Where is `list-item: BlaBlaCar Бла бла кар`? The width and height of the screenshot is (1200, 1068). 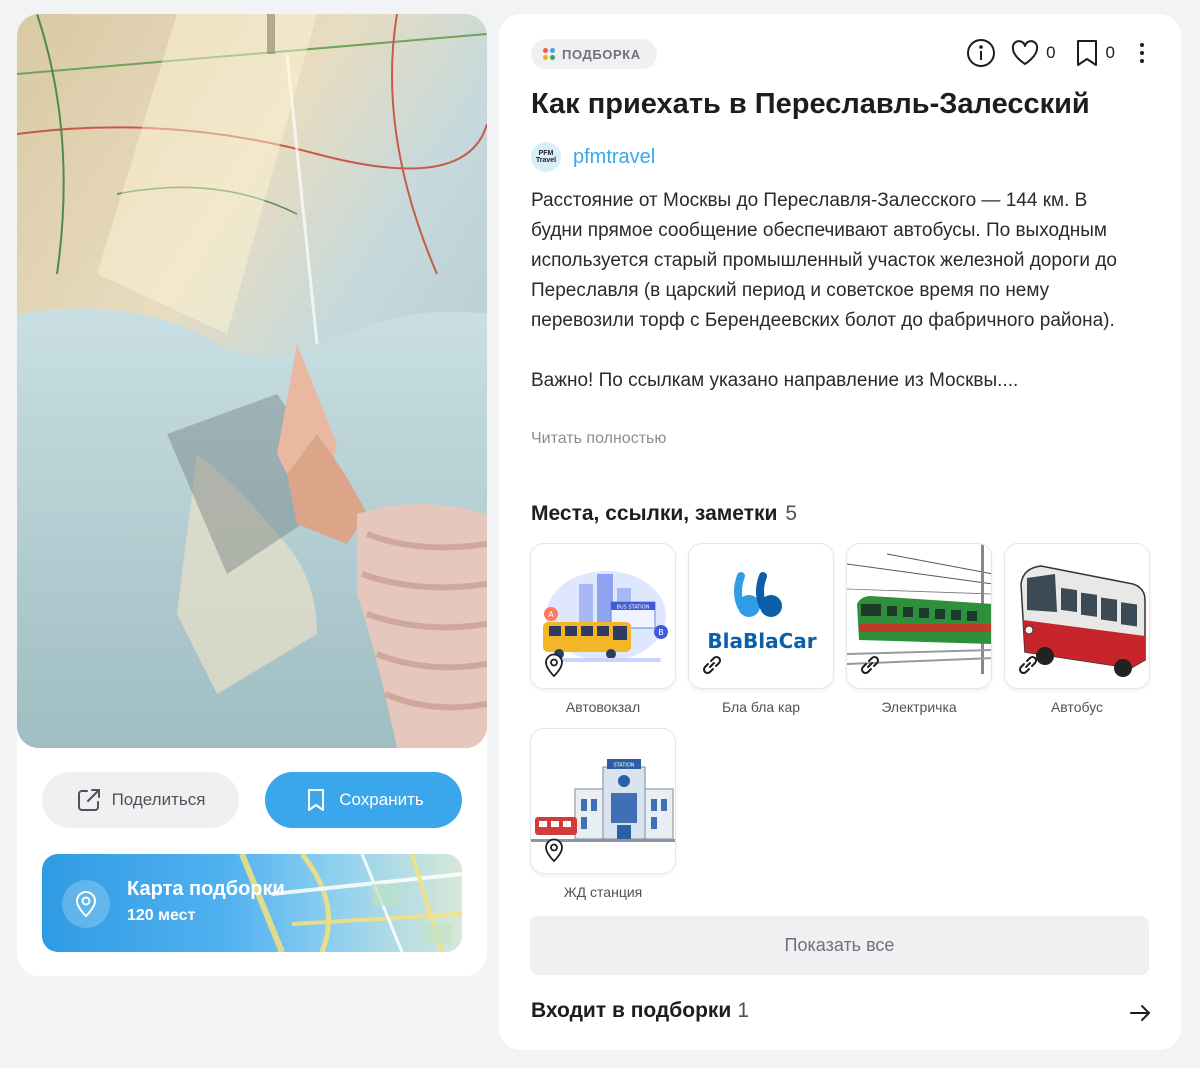
list-item: BlaBlaCar Бла бла кар is located at coordinates (761, 629).